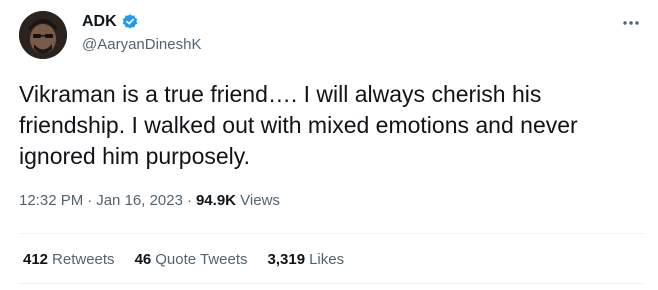 The width and height of the screenshot is (658, 290). I want to click on quote-tweets-stat: 46 Quote Tweets, so click(191, 259).